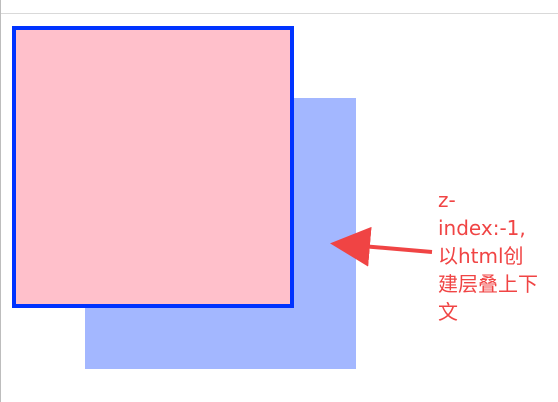  I want to click on annotation-text: z- index:-1, 以html创 建层叠上下 文, so click(488, 256).